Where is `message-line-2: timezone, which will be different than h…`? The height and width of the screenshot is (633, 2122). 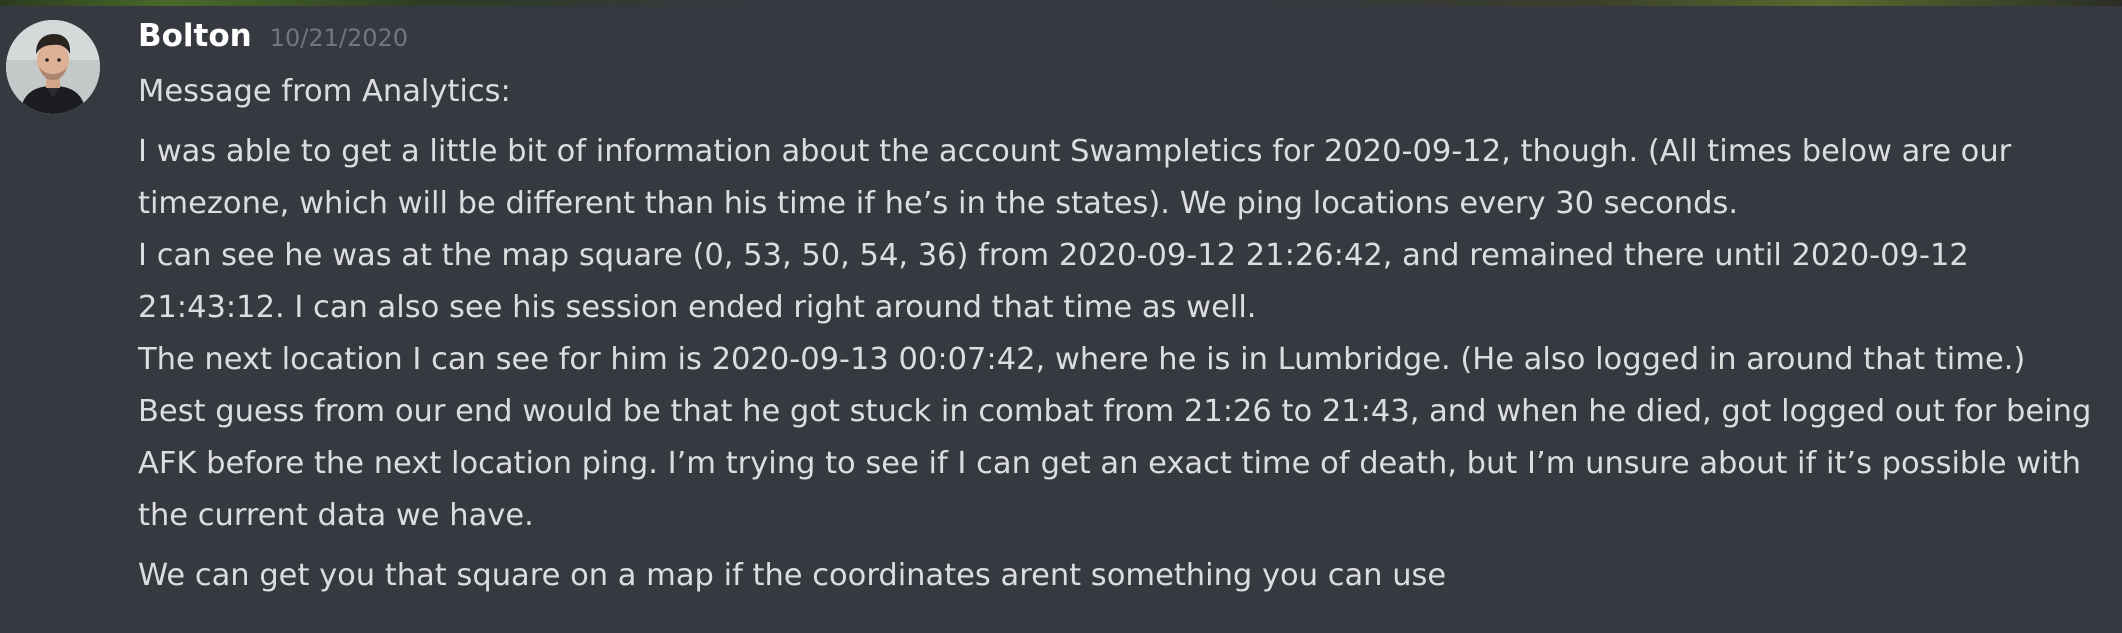
message-line-2: timezone, which will be different than h… is located at coordinates (938, 203).